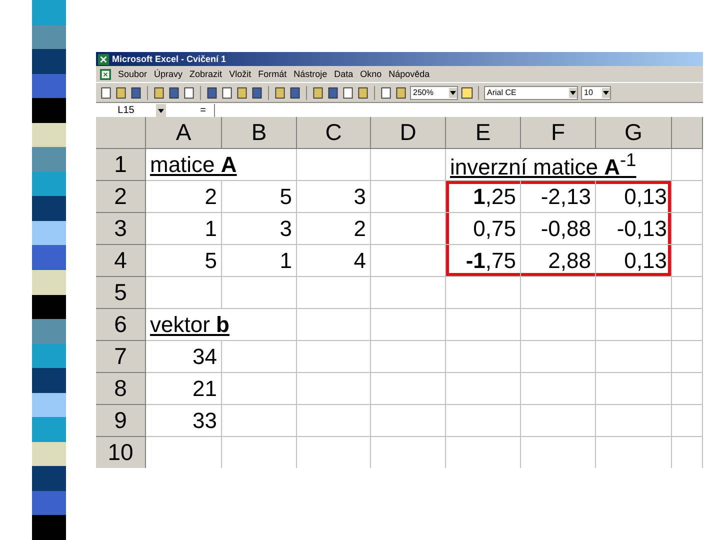 This screenshot has height=540, width=720. I want to click on table-cell: 0,13, so click(634, 261).